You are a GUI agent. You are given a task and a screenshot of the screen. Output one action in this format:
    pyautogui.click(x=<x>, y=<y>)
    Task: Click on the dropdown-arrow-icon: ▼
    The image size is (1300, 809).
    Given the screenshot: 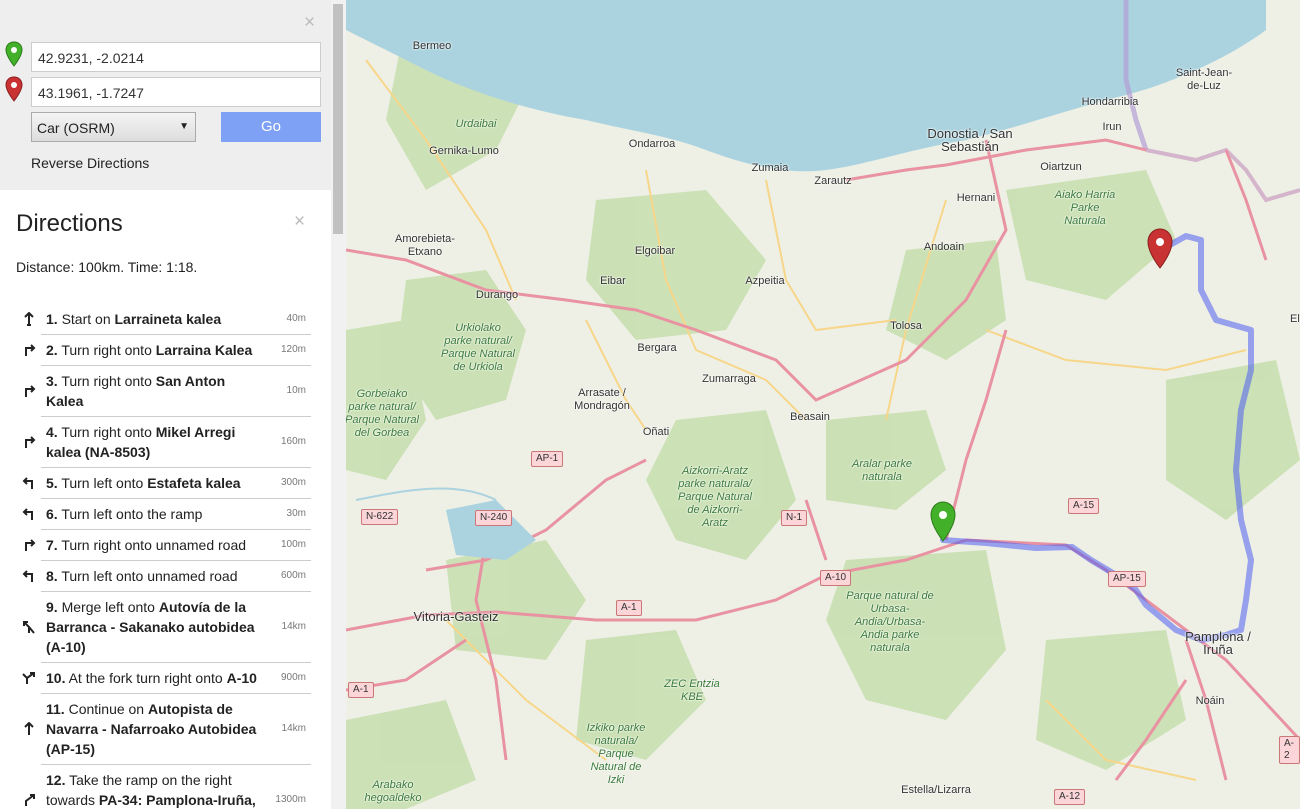 What is the action you would take?
    pyautogui.click(x=184, y=126)
    